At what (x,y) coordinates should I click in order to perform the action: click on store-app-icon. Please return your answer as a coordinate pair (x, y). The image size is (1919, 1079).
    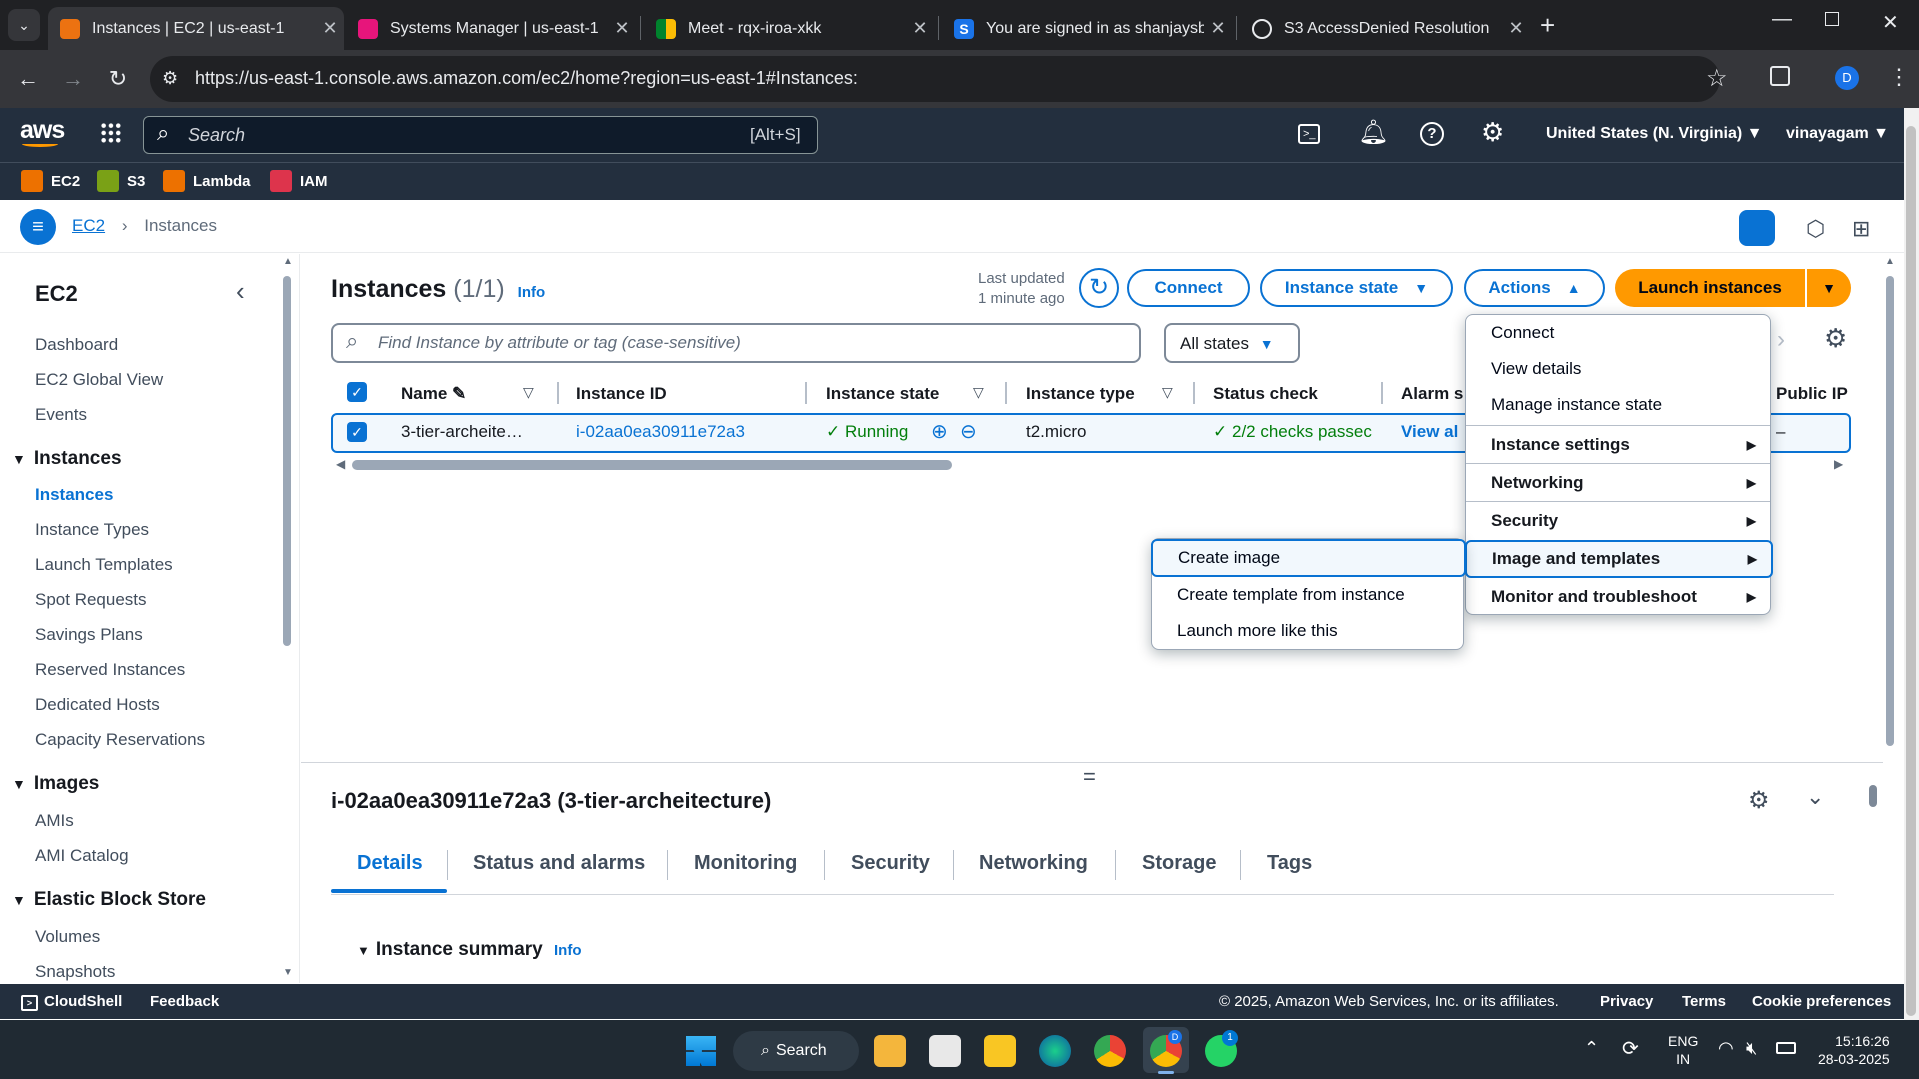
    Looking at the image, I should click on (945, 1051).